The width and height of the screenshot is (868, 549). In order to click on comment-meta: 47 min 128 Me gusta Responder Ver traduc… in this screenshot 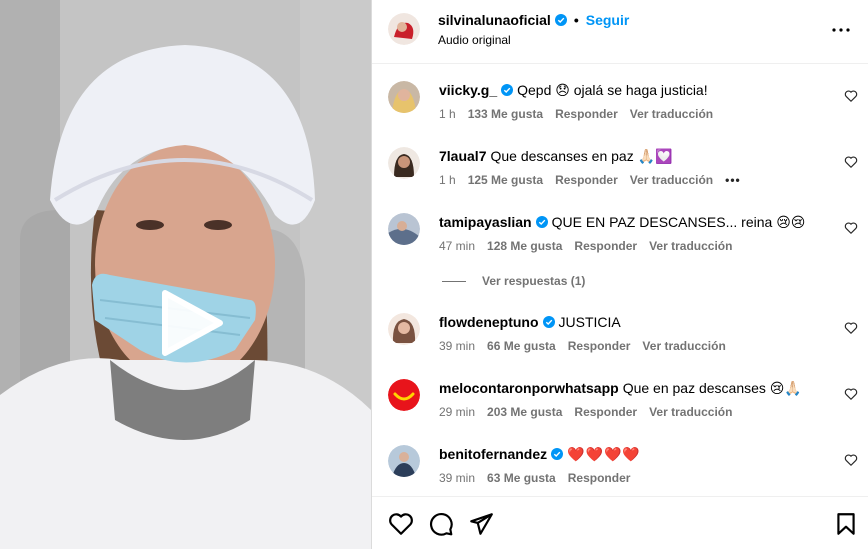, I will do `click(585, 246)`.